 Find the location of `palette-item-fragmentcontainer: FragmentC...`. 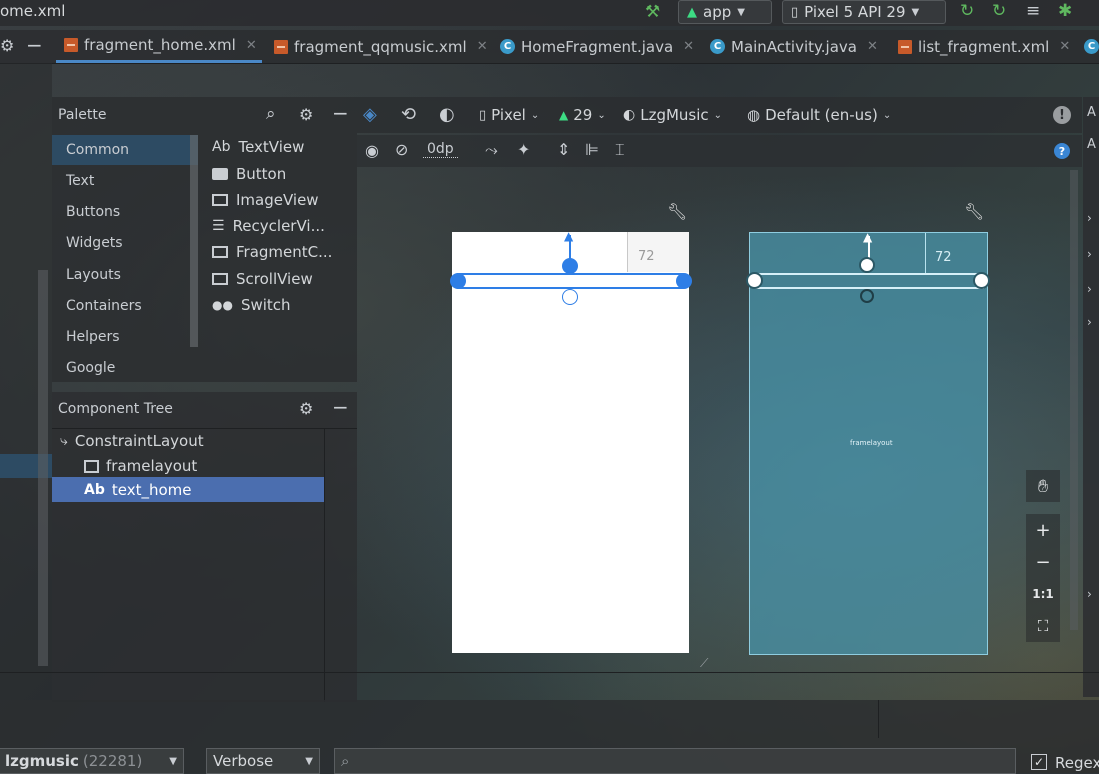

palette-item-fragmentcontainer: FragmentC... is located at coordinates (272, 252).